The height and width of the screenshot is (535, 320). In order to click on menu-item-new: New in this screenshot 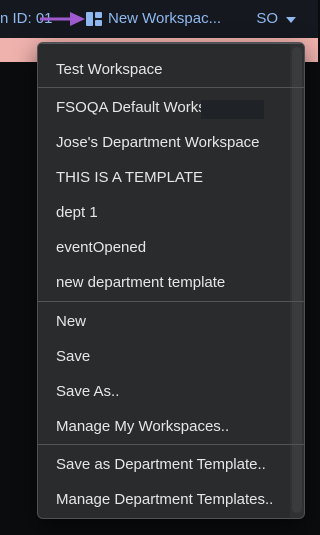, I will do `click(171, 321)`.